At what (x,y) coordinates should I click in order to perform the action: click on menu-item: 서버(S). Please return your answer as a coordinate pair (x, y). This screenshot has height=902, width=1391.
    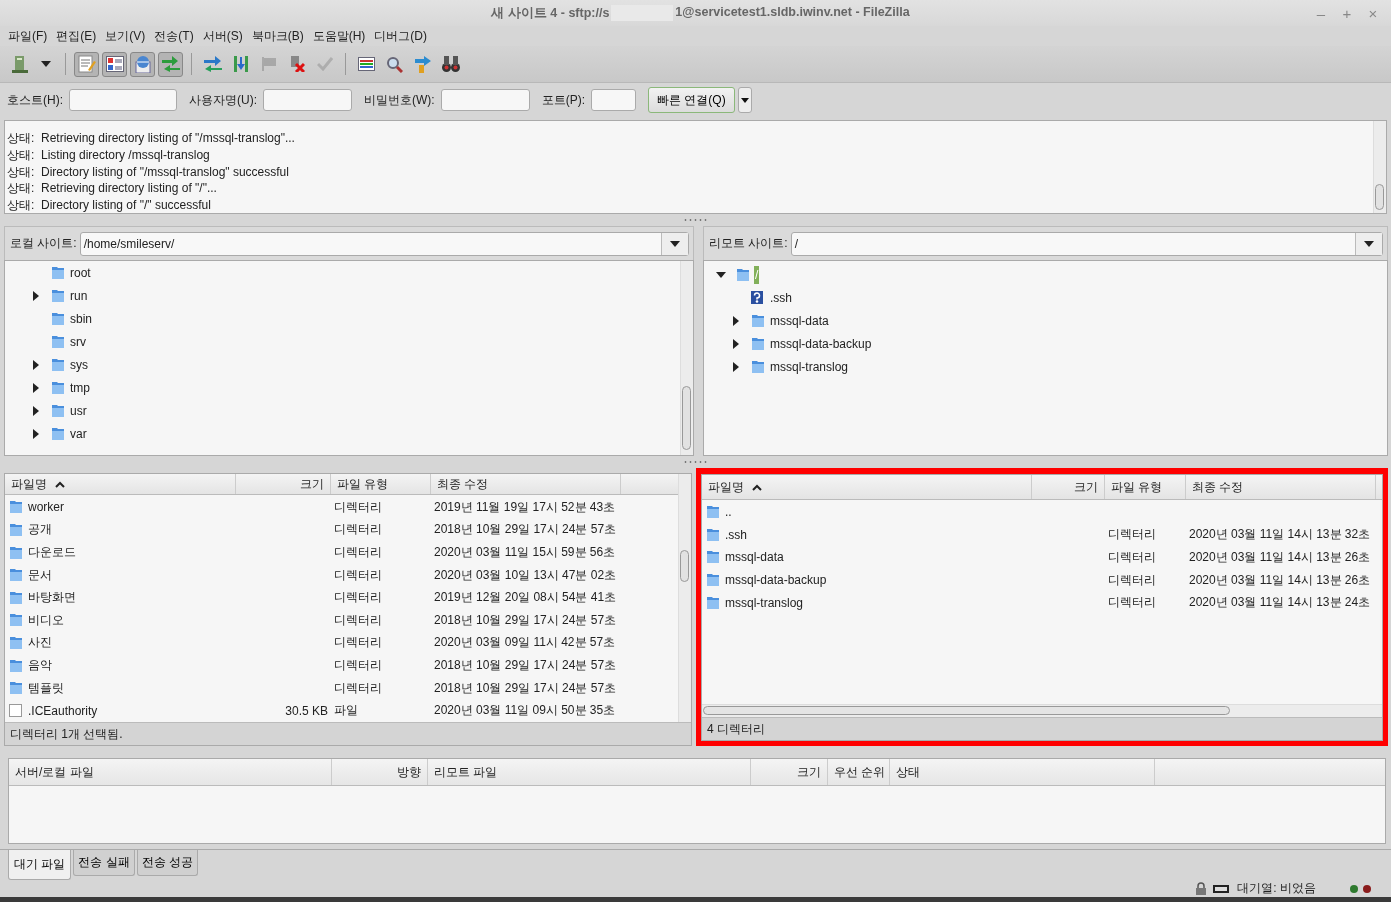
    Looking at the image, I should click on (223, 36).